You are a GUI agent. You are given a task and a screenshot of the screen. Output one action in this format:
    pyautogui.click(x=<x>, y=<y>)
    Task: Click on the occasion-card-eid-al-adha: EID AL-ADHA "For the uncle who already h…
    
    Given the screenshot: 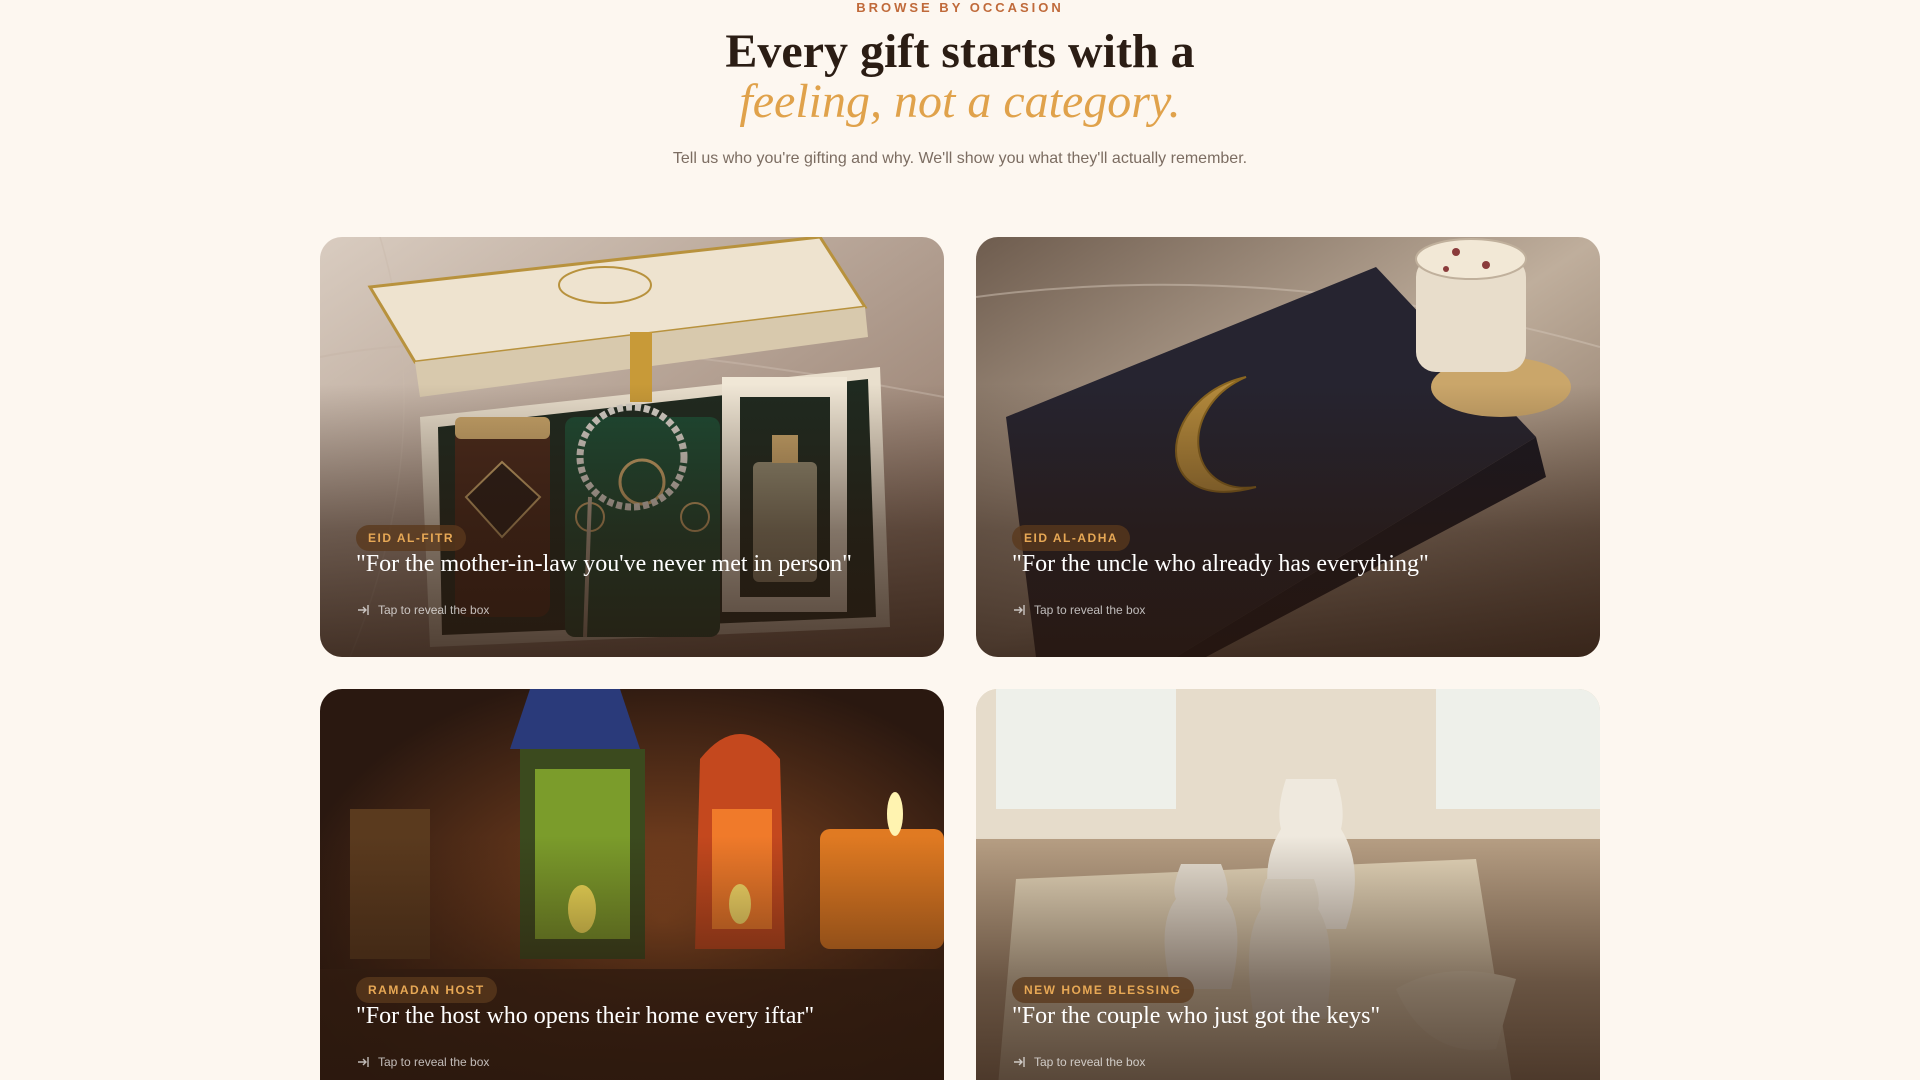 What is the action you would take?
    pyautogui.click(x=1288, y=447)
    